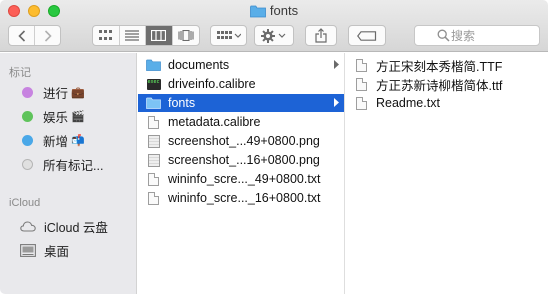 The image size is (548, 294). I want to click on sidebar-item-label: 桌面, so click(57, 251).